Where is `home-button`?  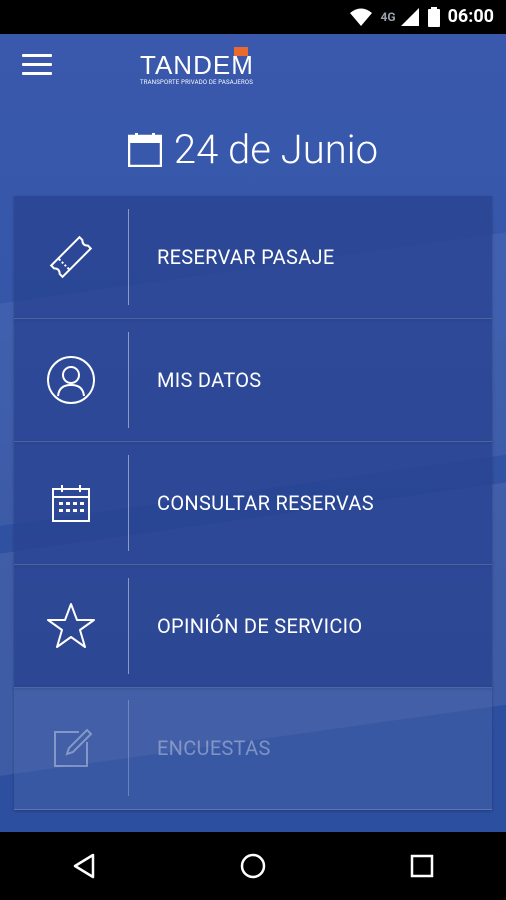 home-button is located at coordinates (253, 866).